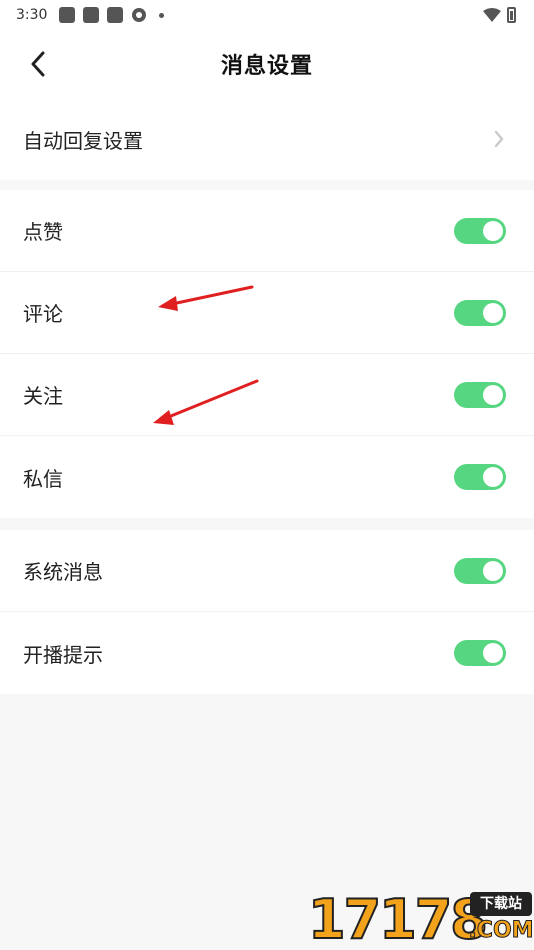  I want to click on row-label: 自动回复设置, so click(83, 140).